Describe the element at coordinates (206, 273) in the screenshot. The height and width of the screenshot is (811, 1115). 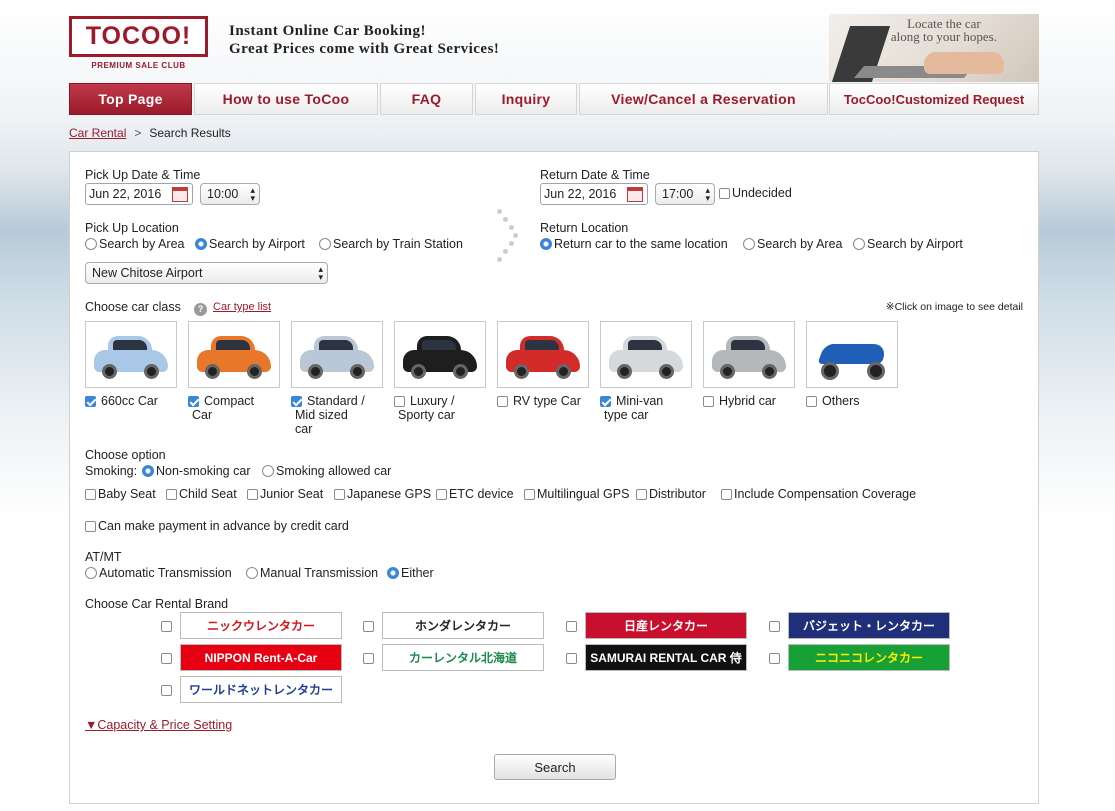
I see `pickup-airport-select: New Chitose Airport ▴ ▾` at that location.